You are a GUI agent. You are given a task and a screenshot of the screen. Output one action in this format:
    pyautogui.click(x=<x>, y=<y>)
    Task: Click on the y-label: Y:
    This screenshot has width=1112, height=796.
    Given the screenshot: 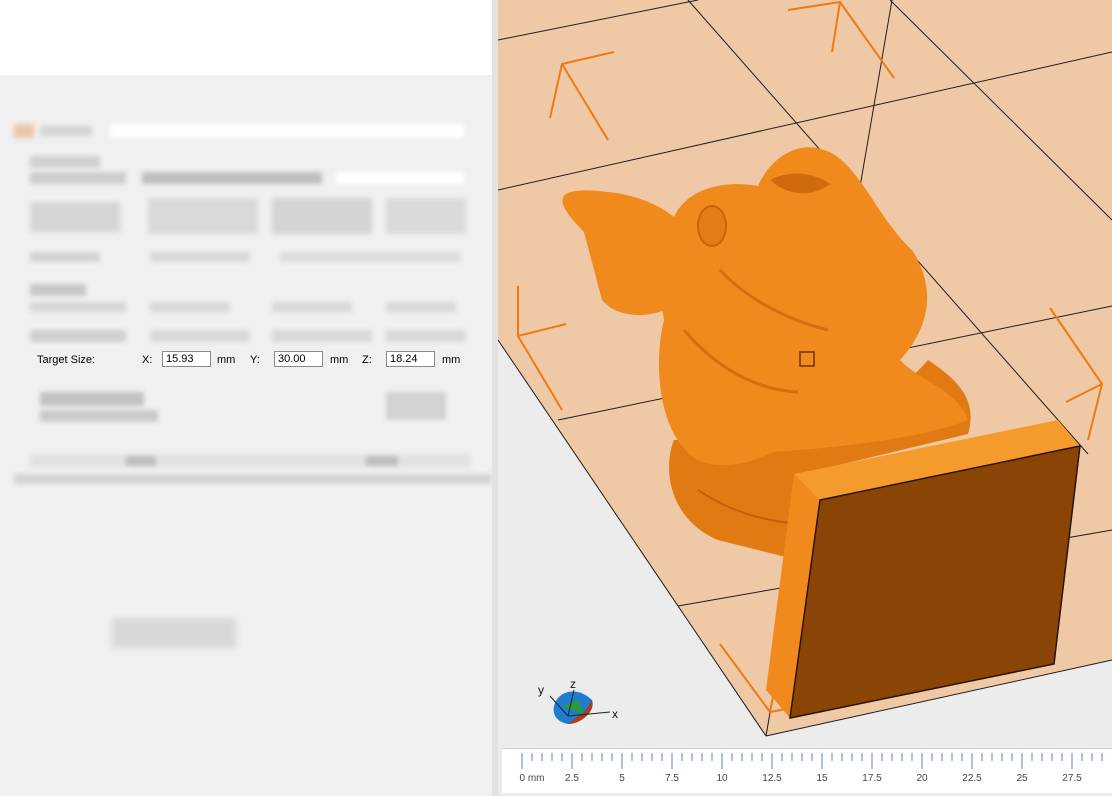 What is the action you would take?
    pyautogui.click(x=255, y=360)
    